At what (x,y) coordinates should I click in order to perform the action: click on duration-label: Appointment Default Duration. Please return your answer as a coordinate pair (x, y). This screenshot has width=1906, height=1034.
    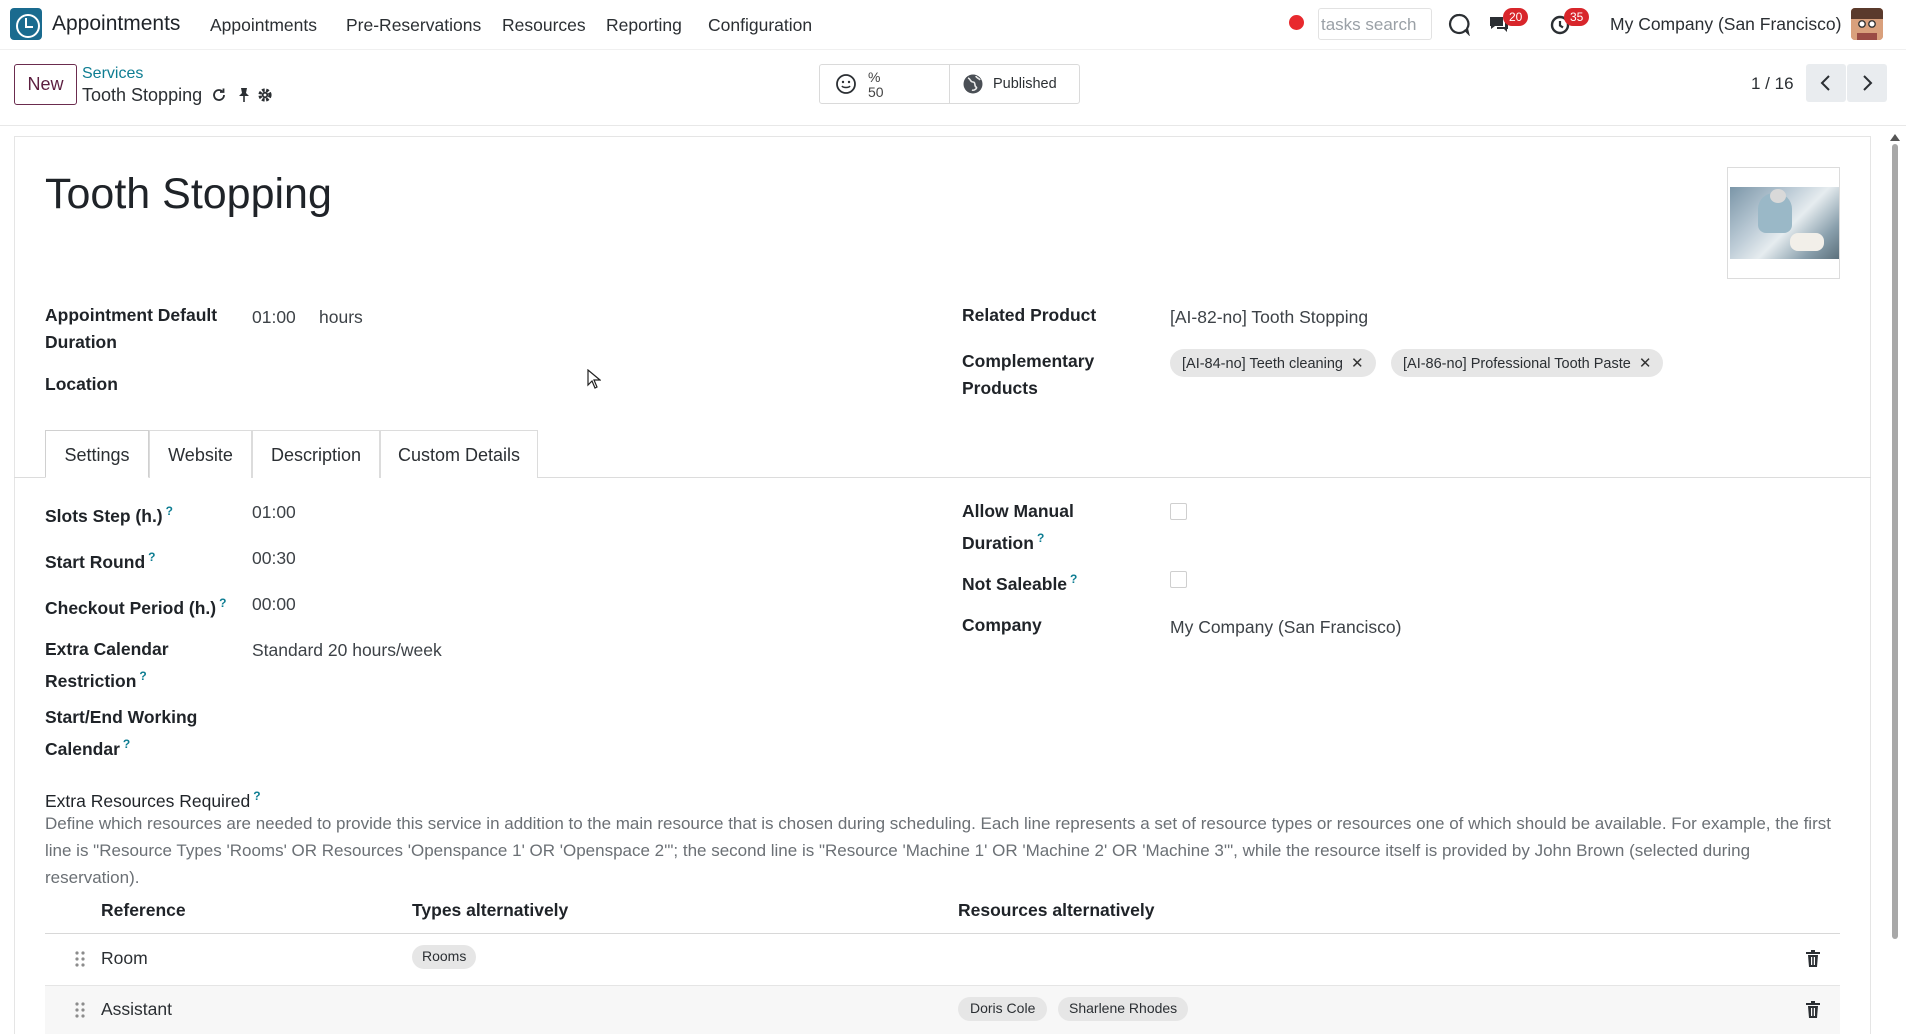
    Looking at the image, I should click on (131, 328).